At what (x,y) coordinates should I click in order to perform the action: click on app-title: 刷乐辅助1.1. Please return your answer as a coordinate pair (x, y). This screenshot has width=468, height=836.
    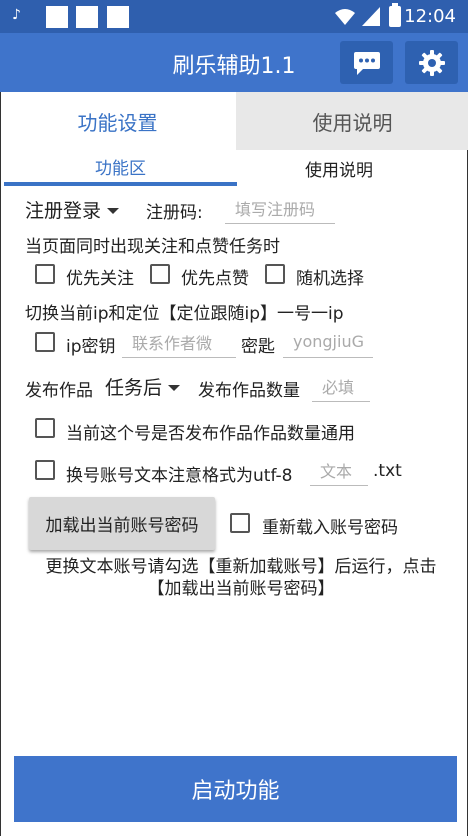
    Looking at the image, I should click on (234, 66).